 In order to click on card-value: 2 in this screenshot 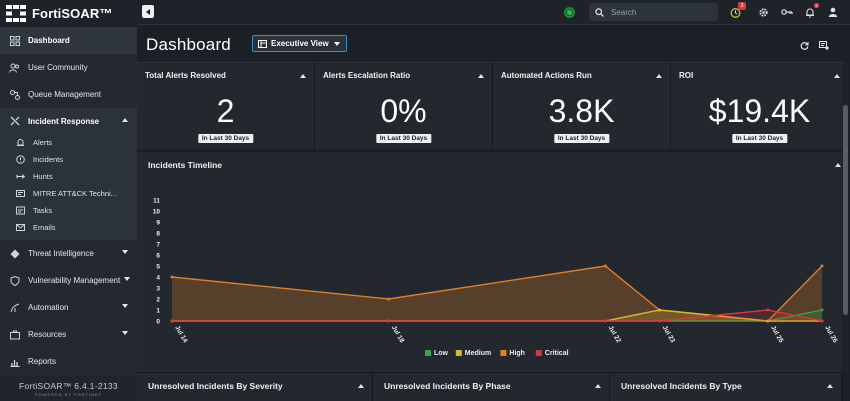, I will do `click(225, 111)`.